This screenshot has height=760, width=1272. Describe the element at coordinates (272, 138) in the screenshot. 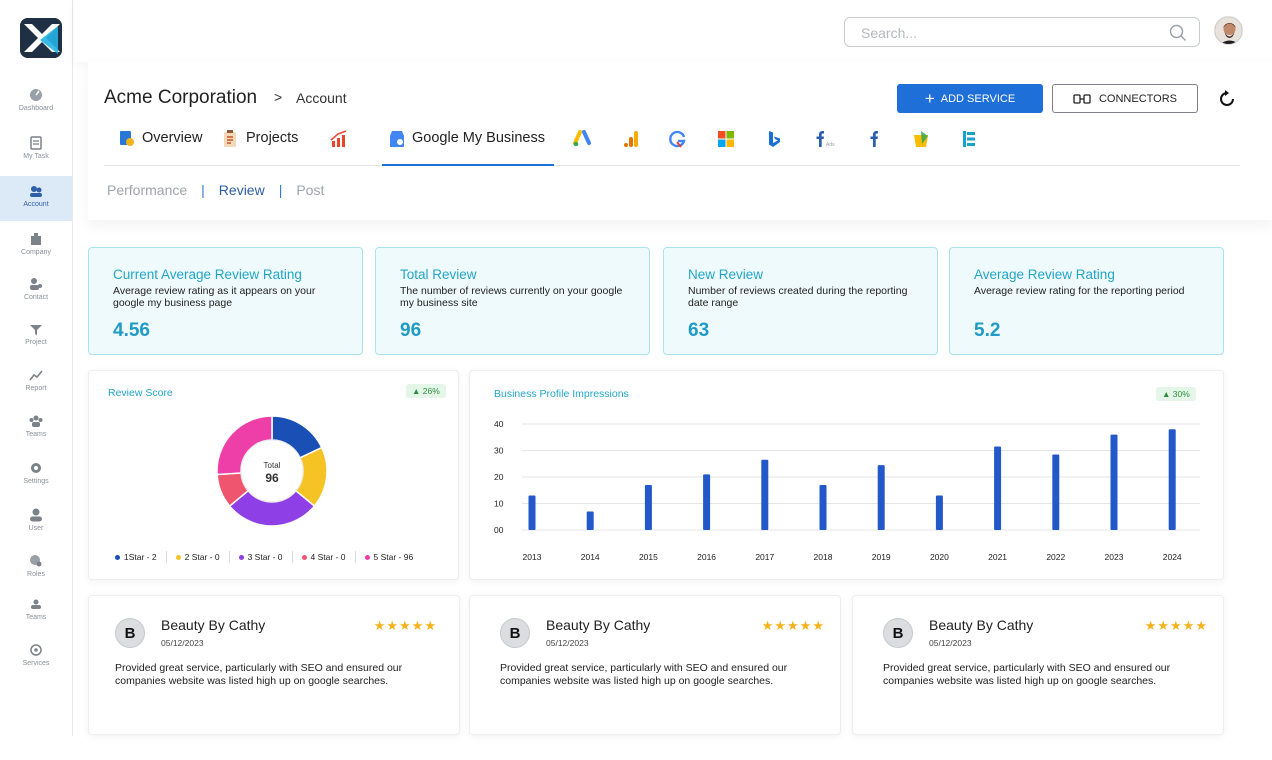

I see `tab-label: Projects` at that location.